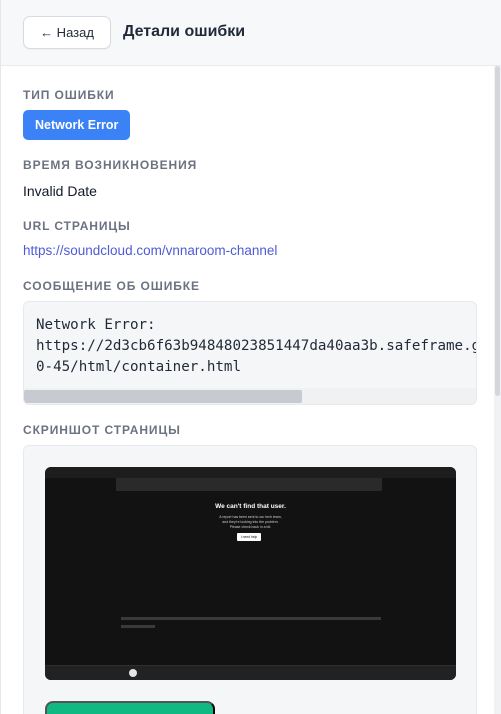  What do you see at coordinates (251, 618) in the screenshot?
I see `screenshot-footer-links` at bounding box center [251, 618].